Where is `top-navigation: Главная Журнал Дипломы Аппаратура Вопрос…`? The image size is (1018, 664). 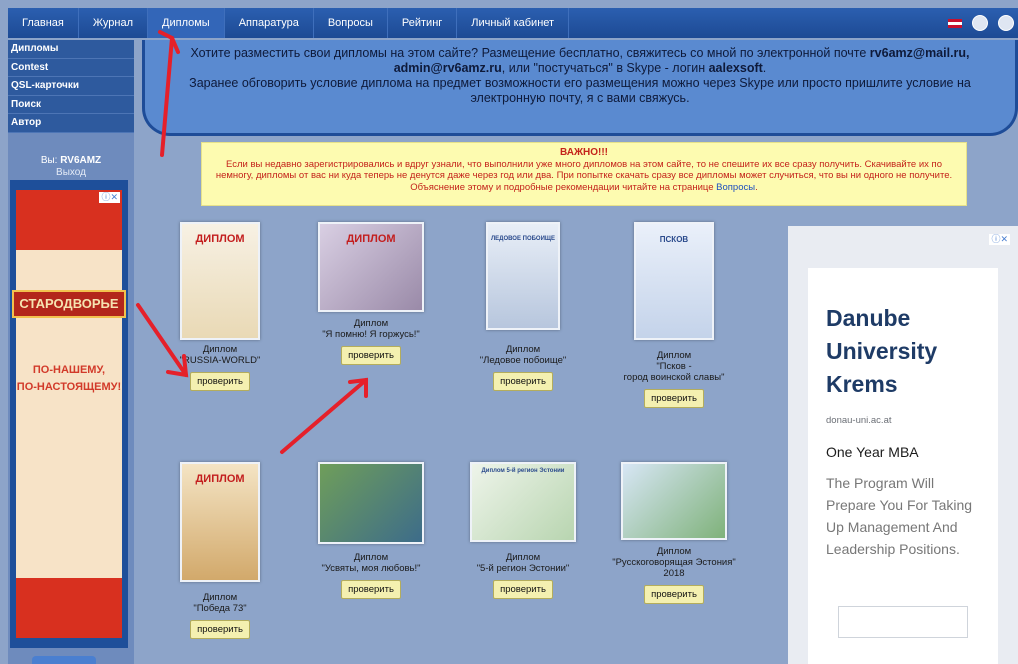
top-navigation: Главная Журнал Дипломы Аппаратура Вопрос… is located at coordinates (513, 23).